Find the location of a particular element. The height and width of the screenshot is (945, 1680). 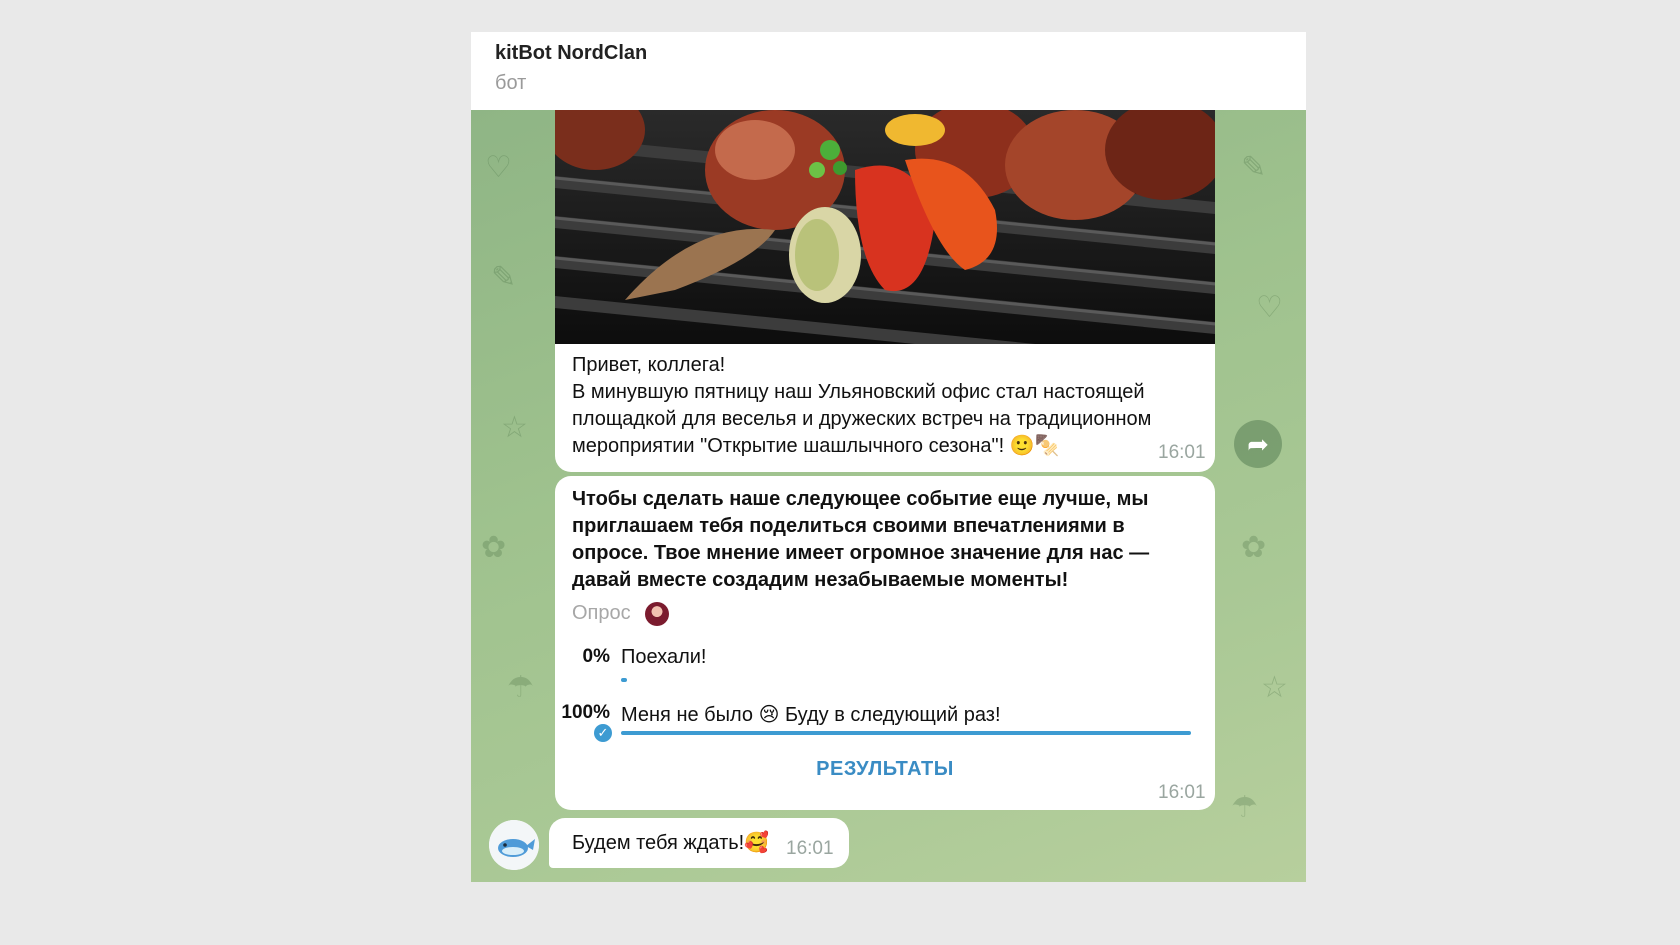

reply-message-text: Будем тебя ждать!🥰 is located at coordinates (671, 843).